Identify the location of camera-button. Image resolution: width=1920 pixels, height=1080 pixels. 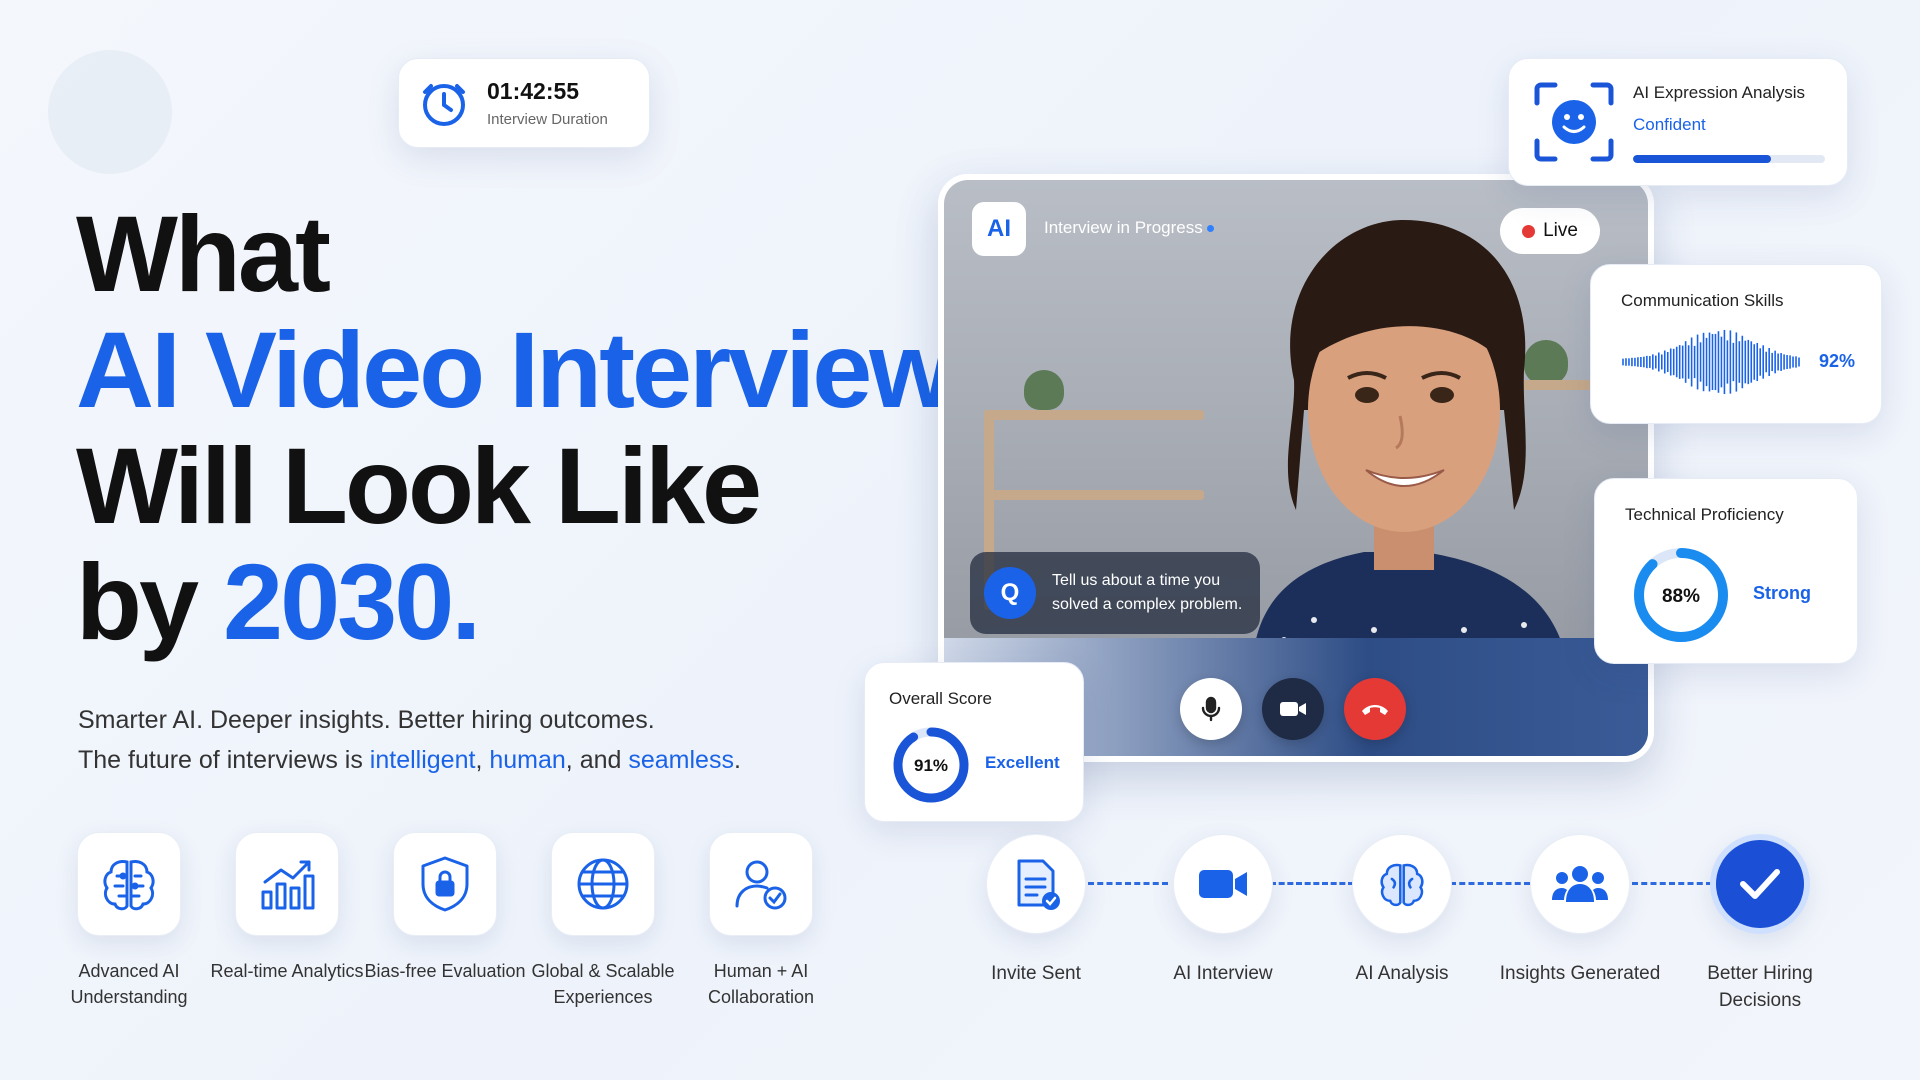
(1293, 709).